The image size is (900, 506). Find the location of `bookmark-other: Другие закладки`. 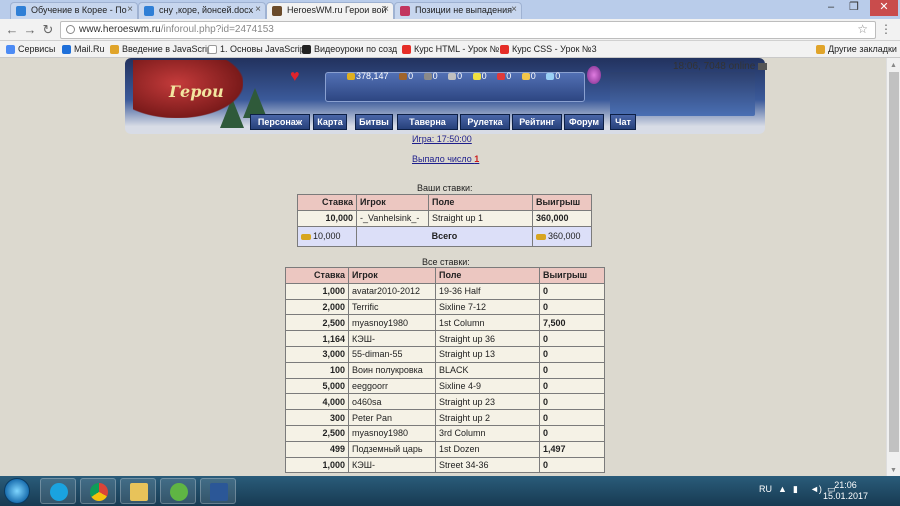

bookmark-other: Другие закладки is located at coordinates (856, 49).